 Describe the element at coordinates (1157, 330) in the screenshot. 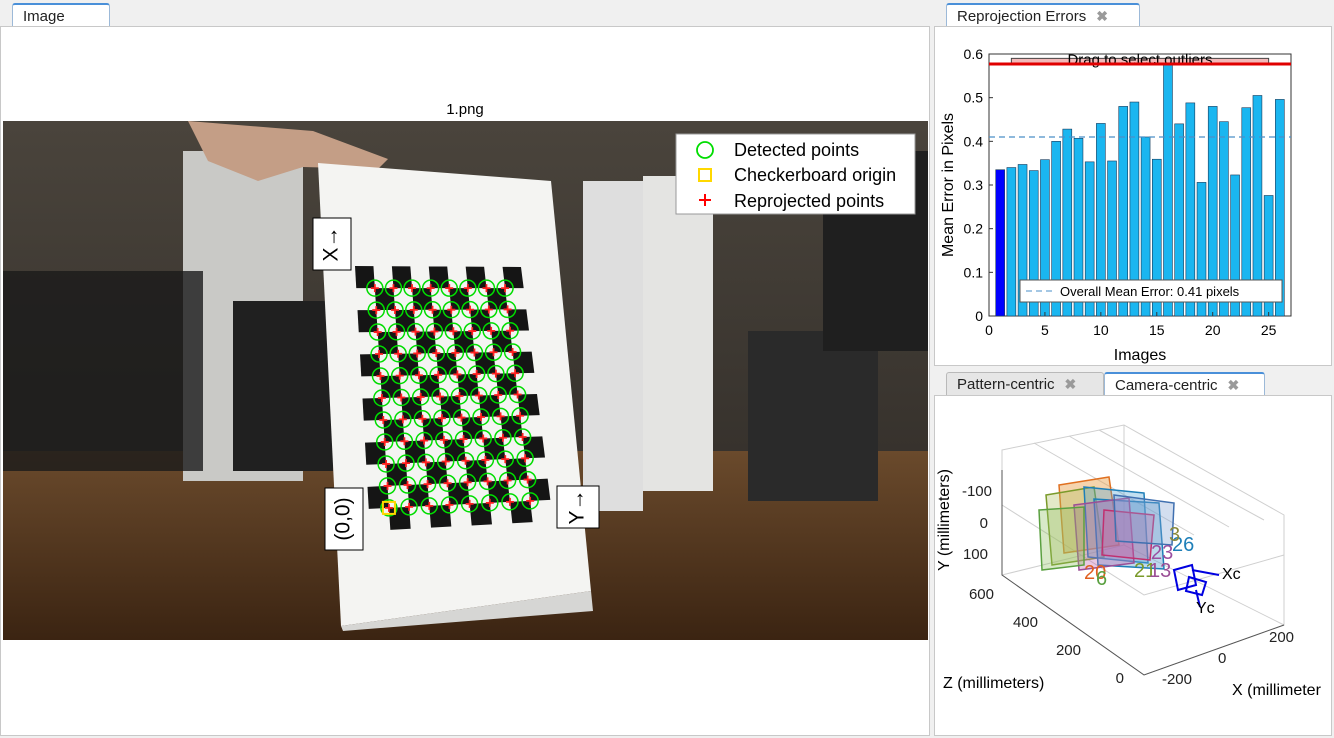

I see `x-tick-label: 15` at that location.